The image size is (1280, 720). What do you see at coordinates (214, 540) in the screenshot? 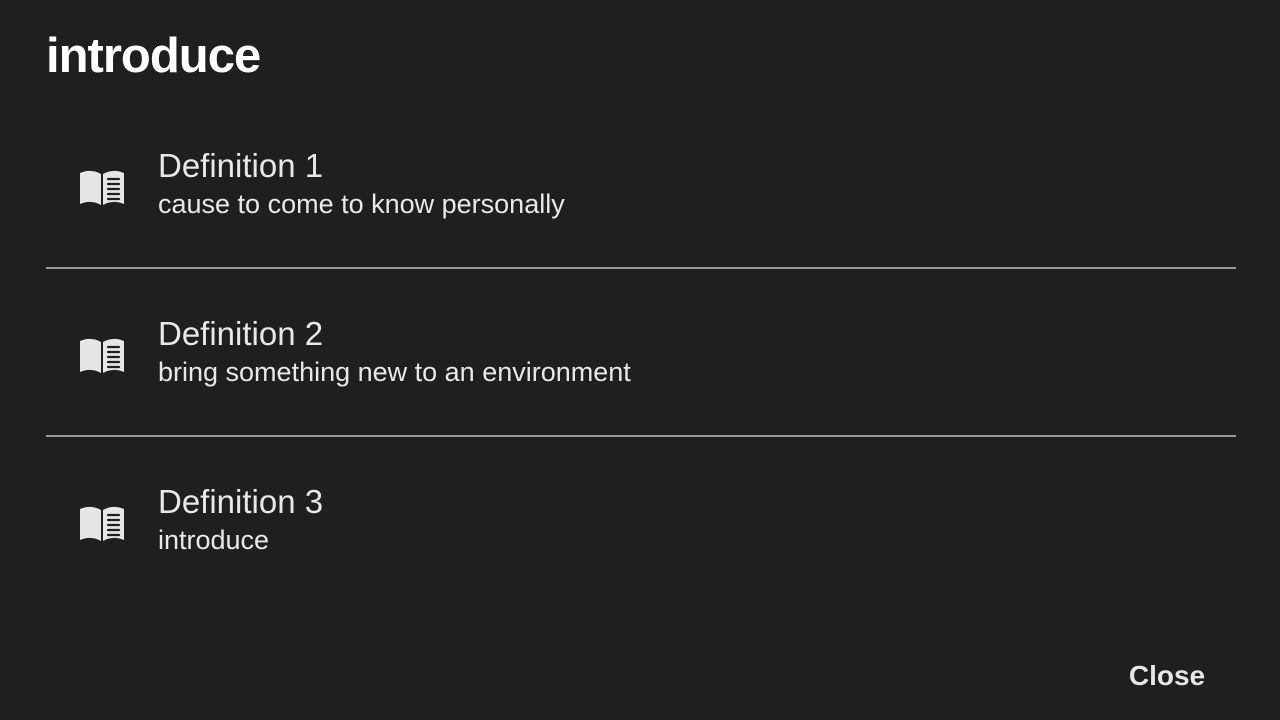
I see `definition-body: introduce` at bounding box center [214, 540].